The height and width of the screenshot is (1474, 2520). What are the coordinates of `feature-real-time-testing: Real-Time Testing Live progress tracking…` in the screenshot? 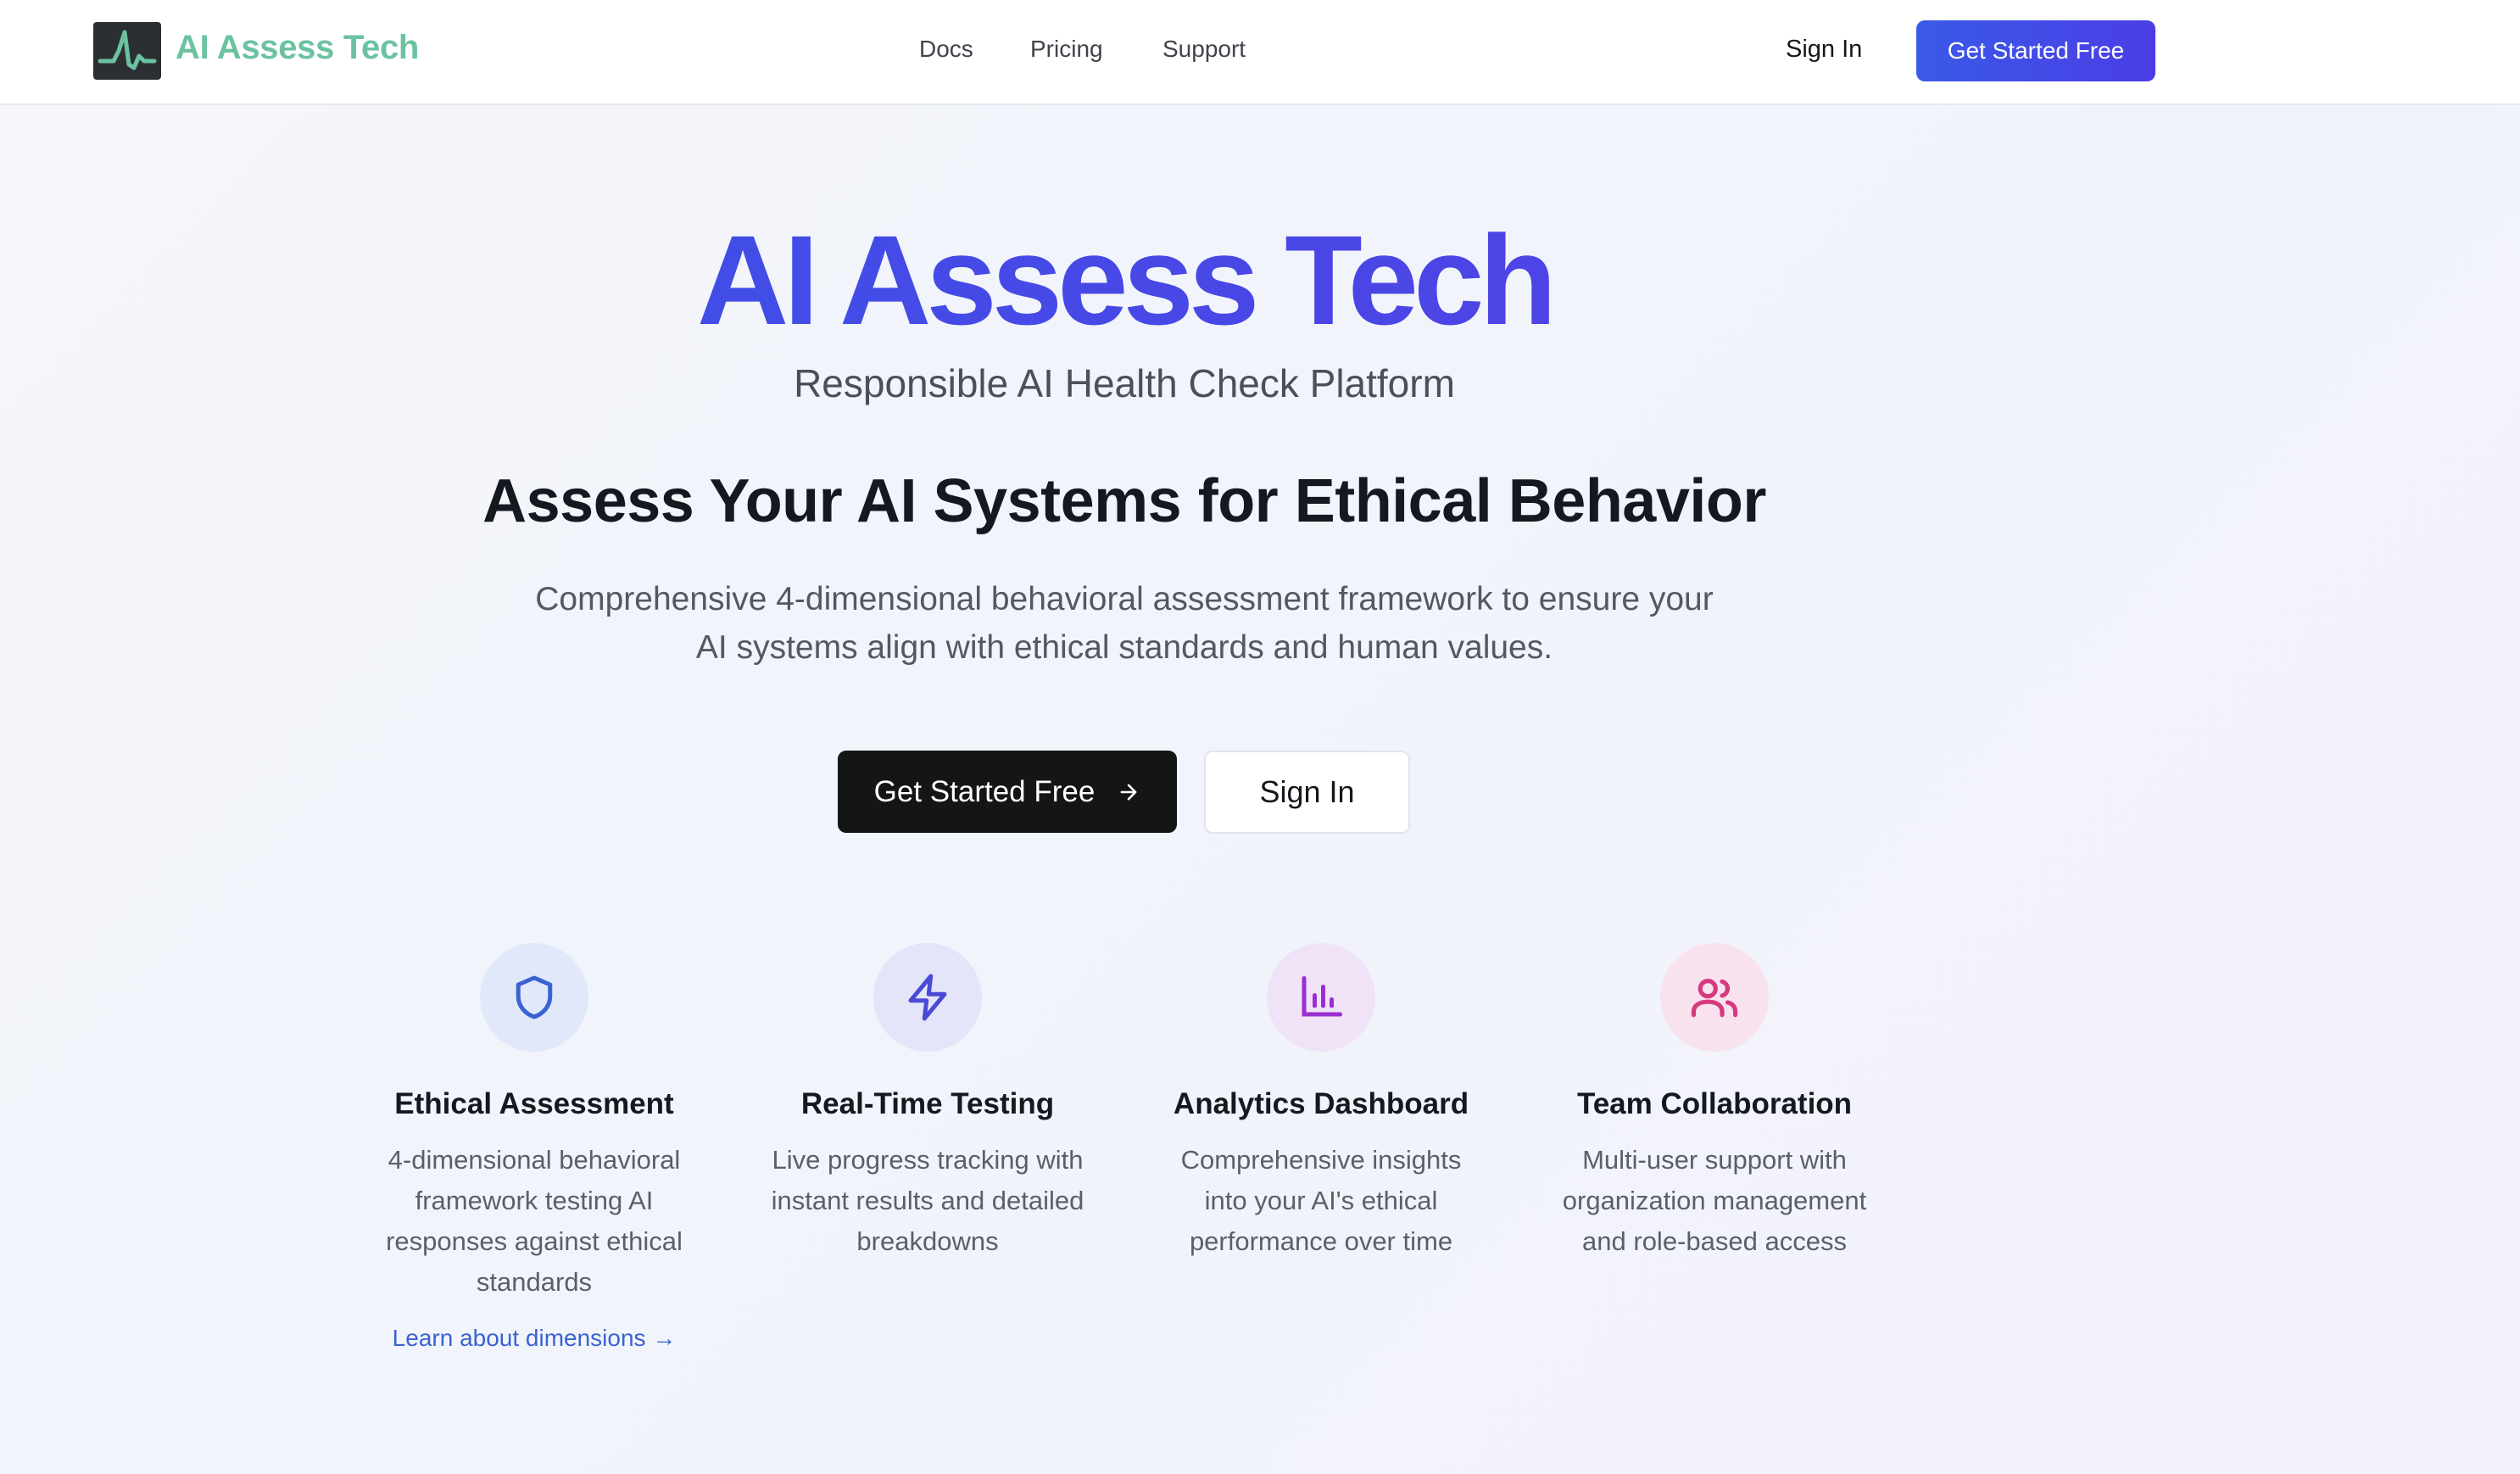 It's located at (927, 1102).